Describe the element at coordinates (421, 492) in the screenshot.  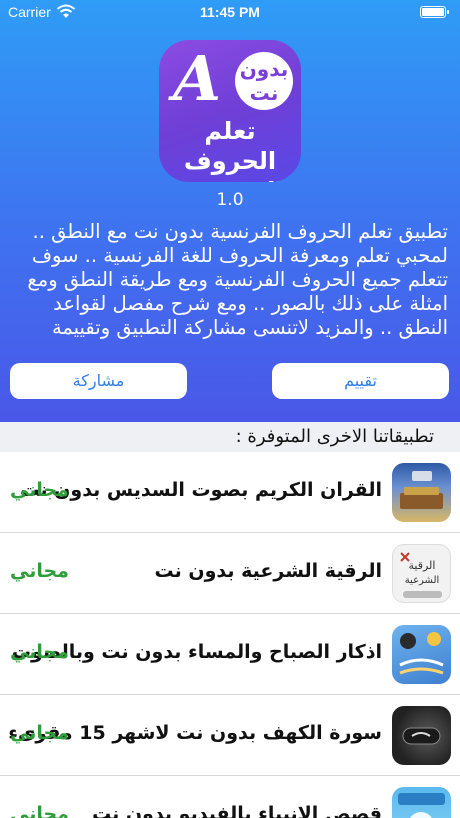
I see `quran-sudais-icon` at that location.